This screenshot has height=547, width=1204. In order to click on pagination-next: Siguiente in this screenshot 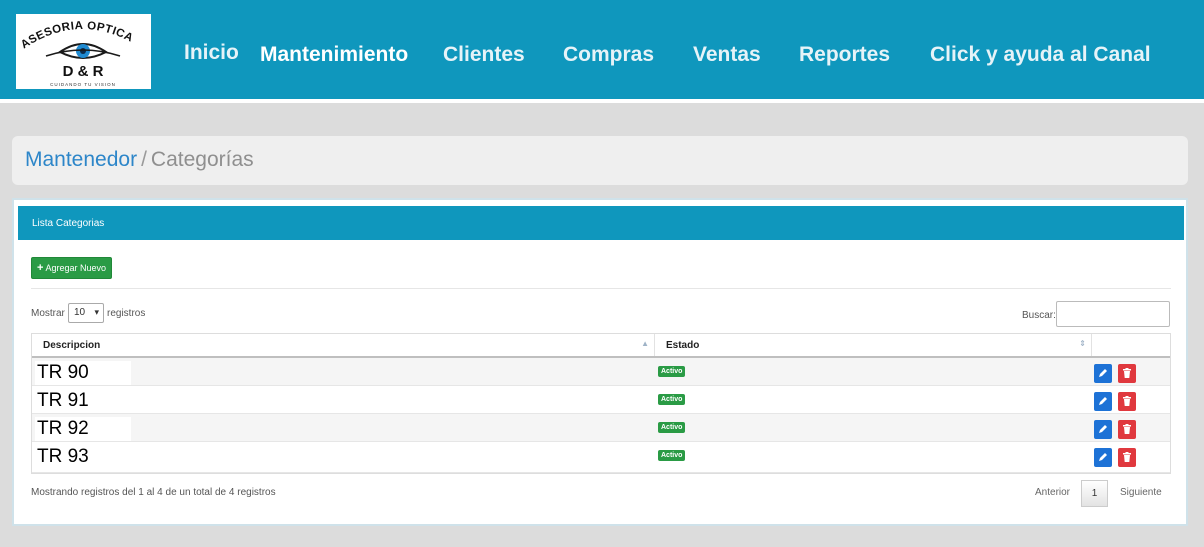, I will do `click(1141, 492)`.